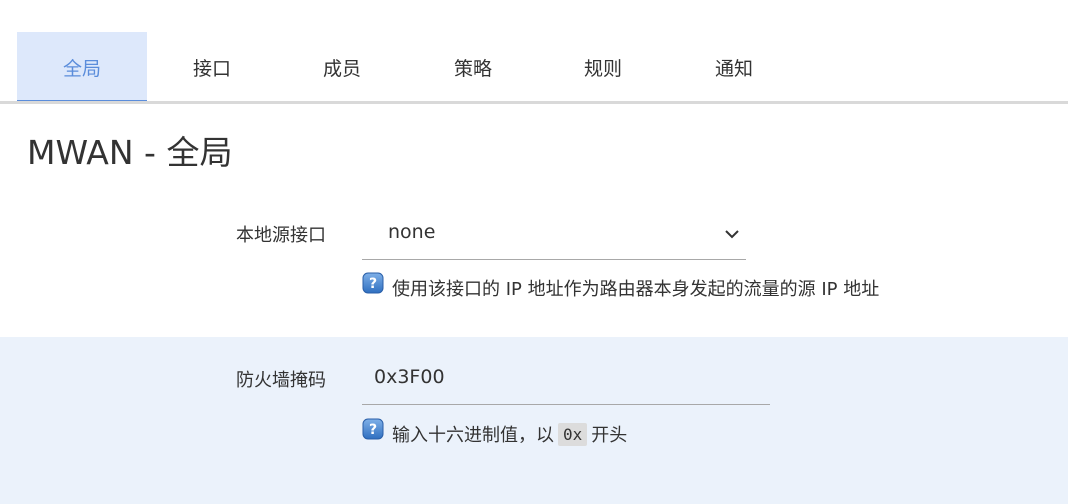 The width and height of the screenshot is (1068, 504). Describe the element at coordinates (212, 67) in the screenshot. I see `tab-interfaces: 接口` at that location.